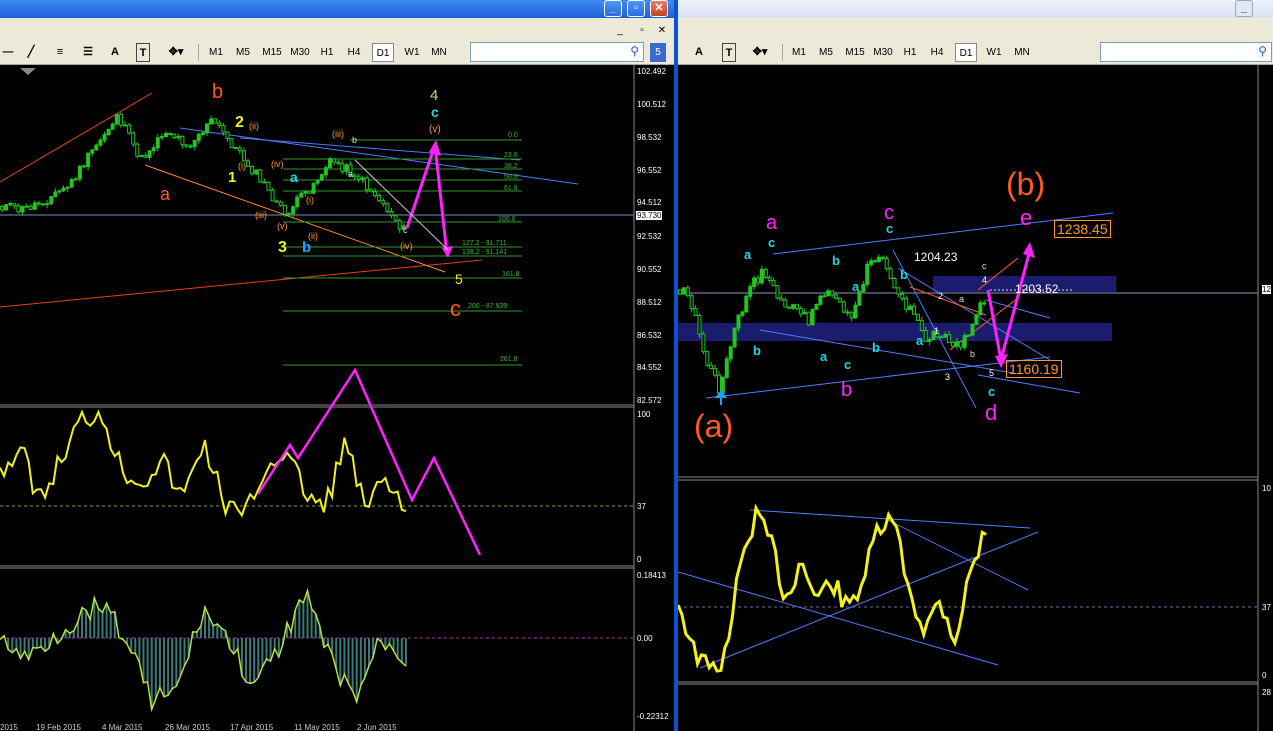  I want to click on subwave-label: 3, so click(948, 377).